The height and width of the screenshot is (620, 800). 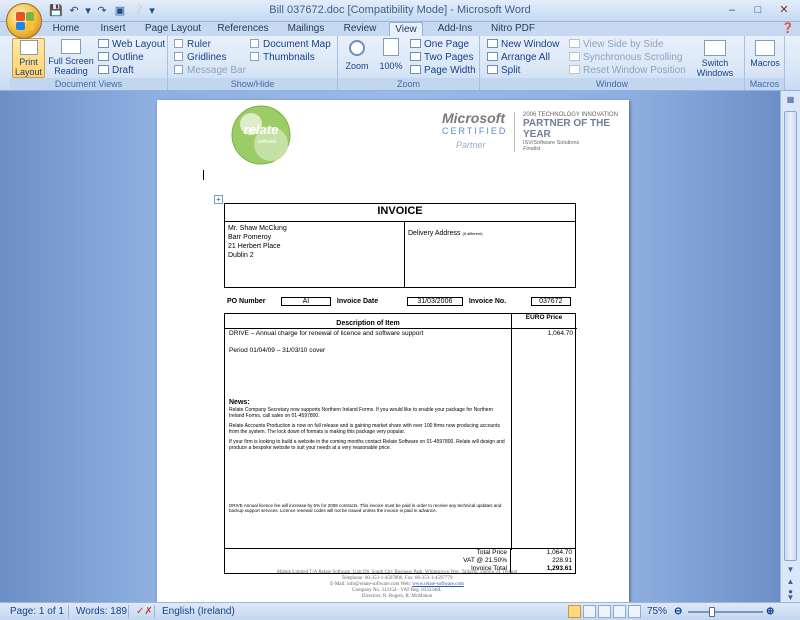 I want to click on office-logo-icon, so click(x=25, y=21).